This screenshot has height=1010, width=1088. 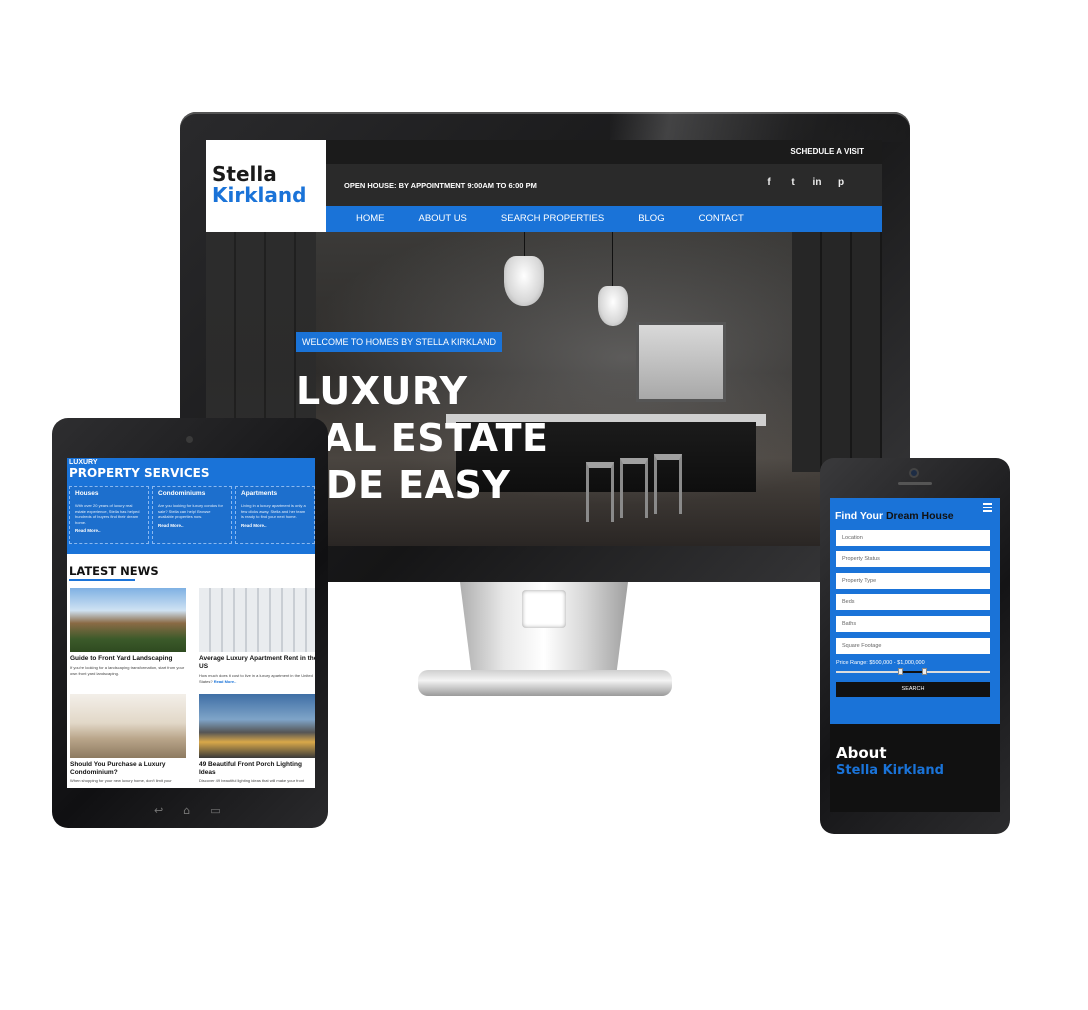 What do you see at coordinates (422, 438) in the screenshot?
I see `hero-headline: LUXURY EAL ESTATE ADE EASY` at bounding box center [422, 438].